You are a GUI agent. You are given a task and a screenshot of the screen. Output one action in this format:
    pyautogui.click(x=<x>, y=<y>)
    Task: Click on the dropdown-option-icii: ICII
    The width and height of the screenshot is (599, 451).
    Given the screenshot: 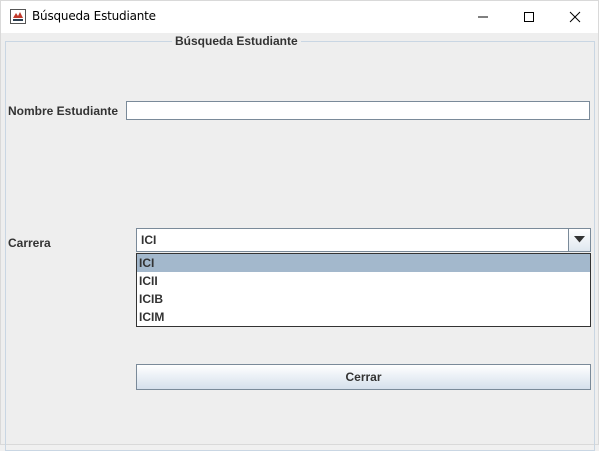 What is the action you would take?
    pyautogui.click(x=363, y=281)
    